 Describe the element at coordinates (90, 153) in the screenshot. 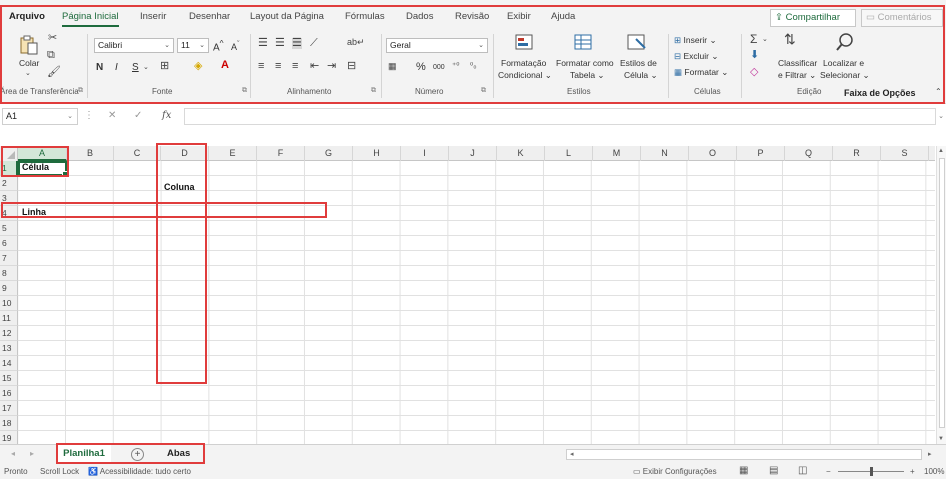

I see `column-header-b: B` at that location.